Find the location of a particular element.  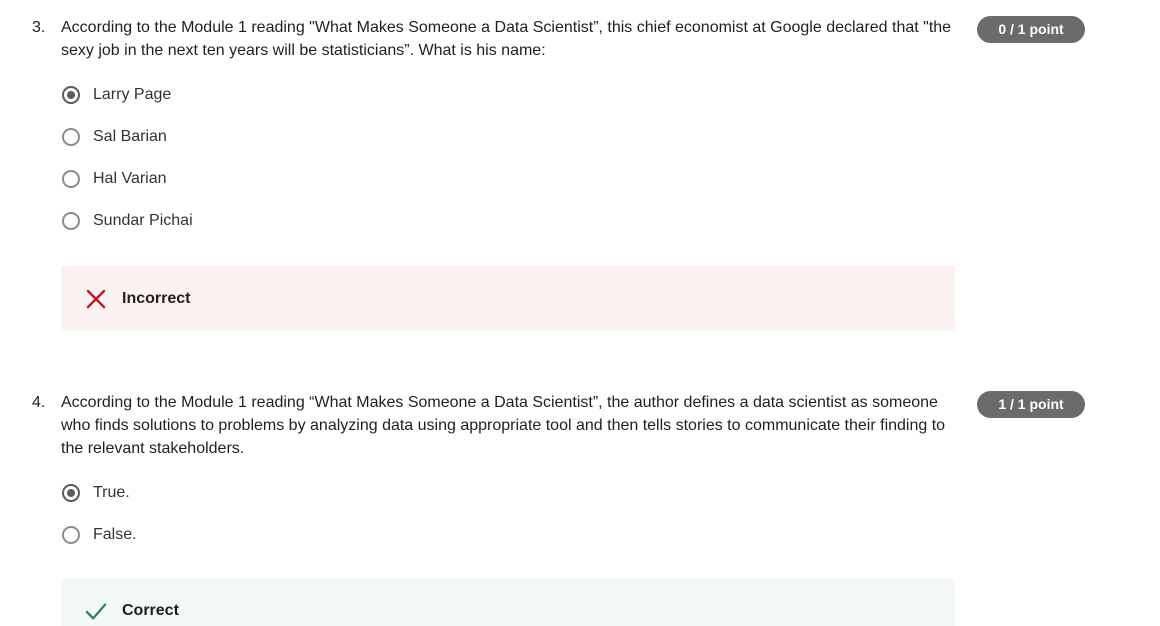

option-label: False. is located at coordinates (115, 534).